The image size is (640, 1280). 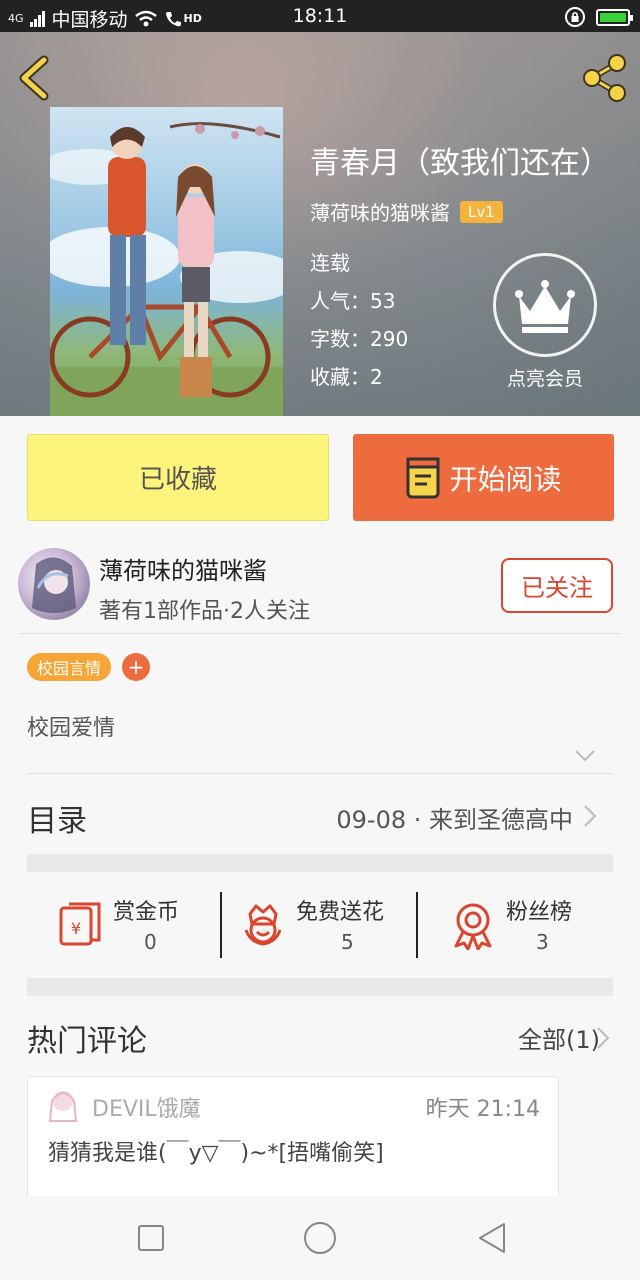 I want to click on book-cover, so click(x=166, y=261).